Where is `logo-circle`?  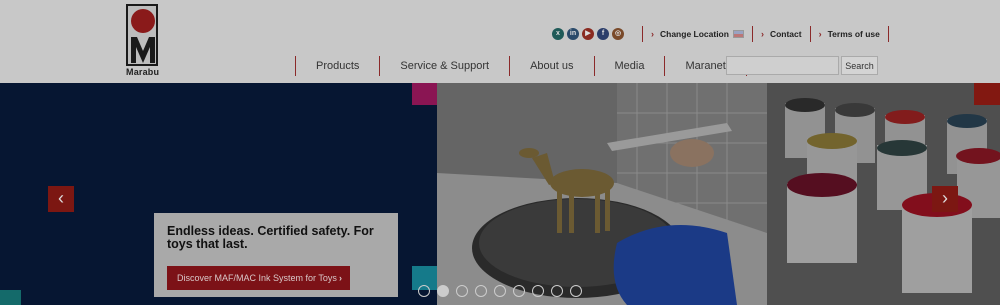
logo-circle is located at coordinates (143, 21).